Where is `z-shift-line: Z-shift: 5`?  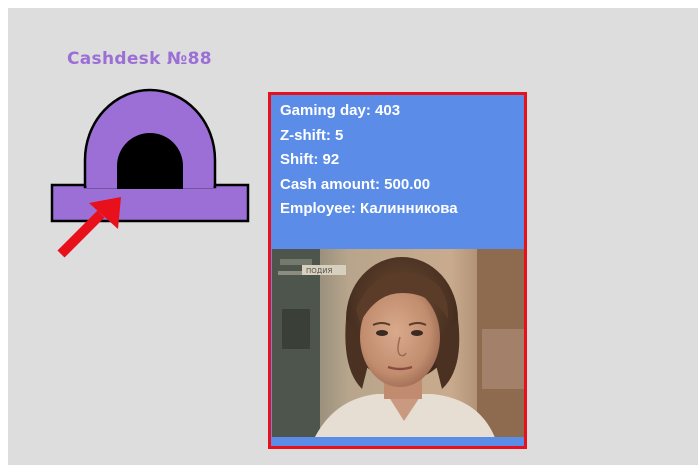
z-shift-line: Z-shift: 5 is located at coordinates (312, 135).